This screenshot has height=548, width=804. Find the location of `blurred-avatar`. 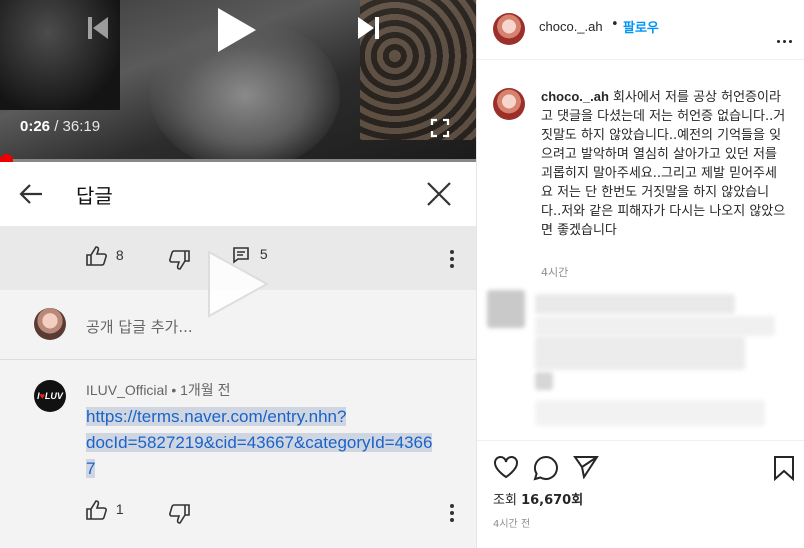

blurred-avatar is located at coordinates (506, 309).